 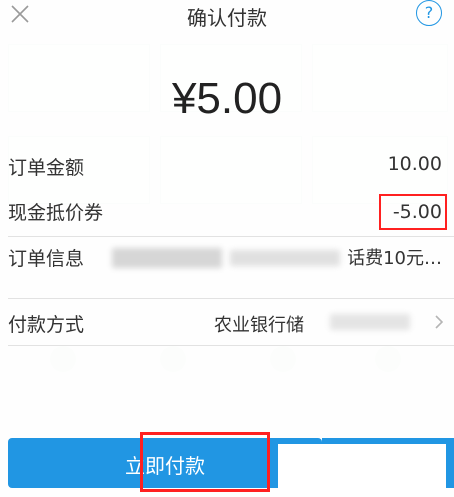 I want to click on page-title: 确认付款, so click(x=227, y=18).